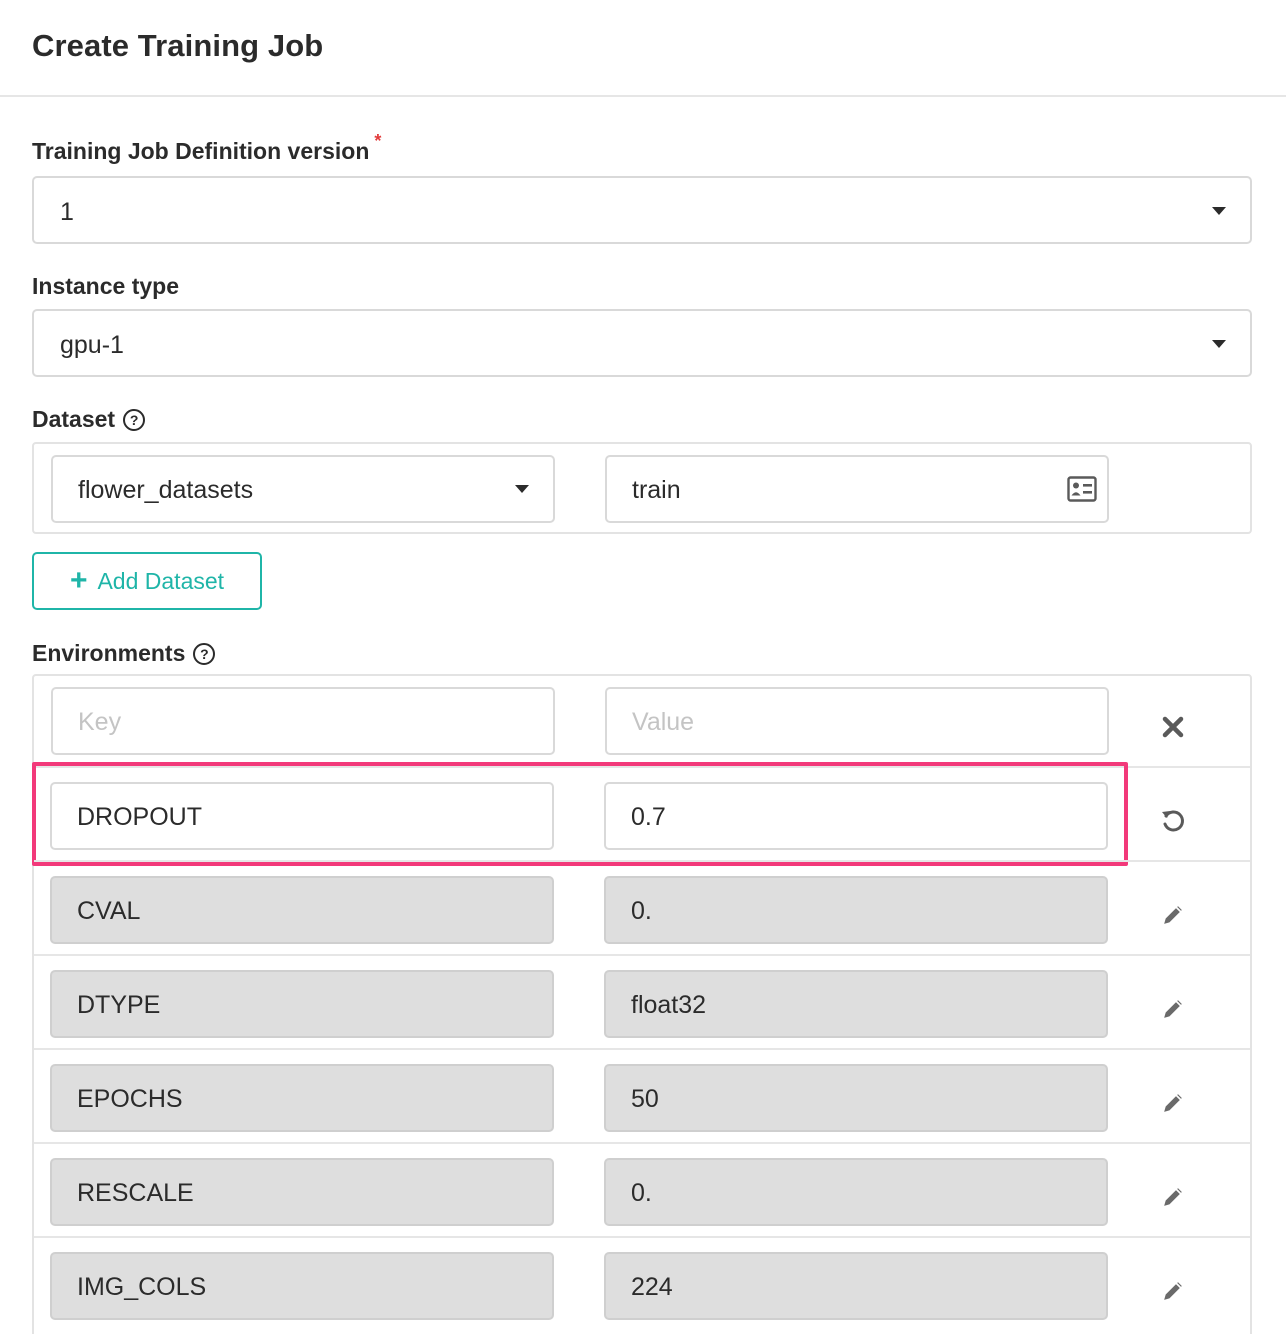  Describe the element at coordinates (1173, 727) in the screenshot. I see `close-icon` at that location.